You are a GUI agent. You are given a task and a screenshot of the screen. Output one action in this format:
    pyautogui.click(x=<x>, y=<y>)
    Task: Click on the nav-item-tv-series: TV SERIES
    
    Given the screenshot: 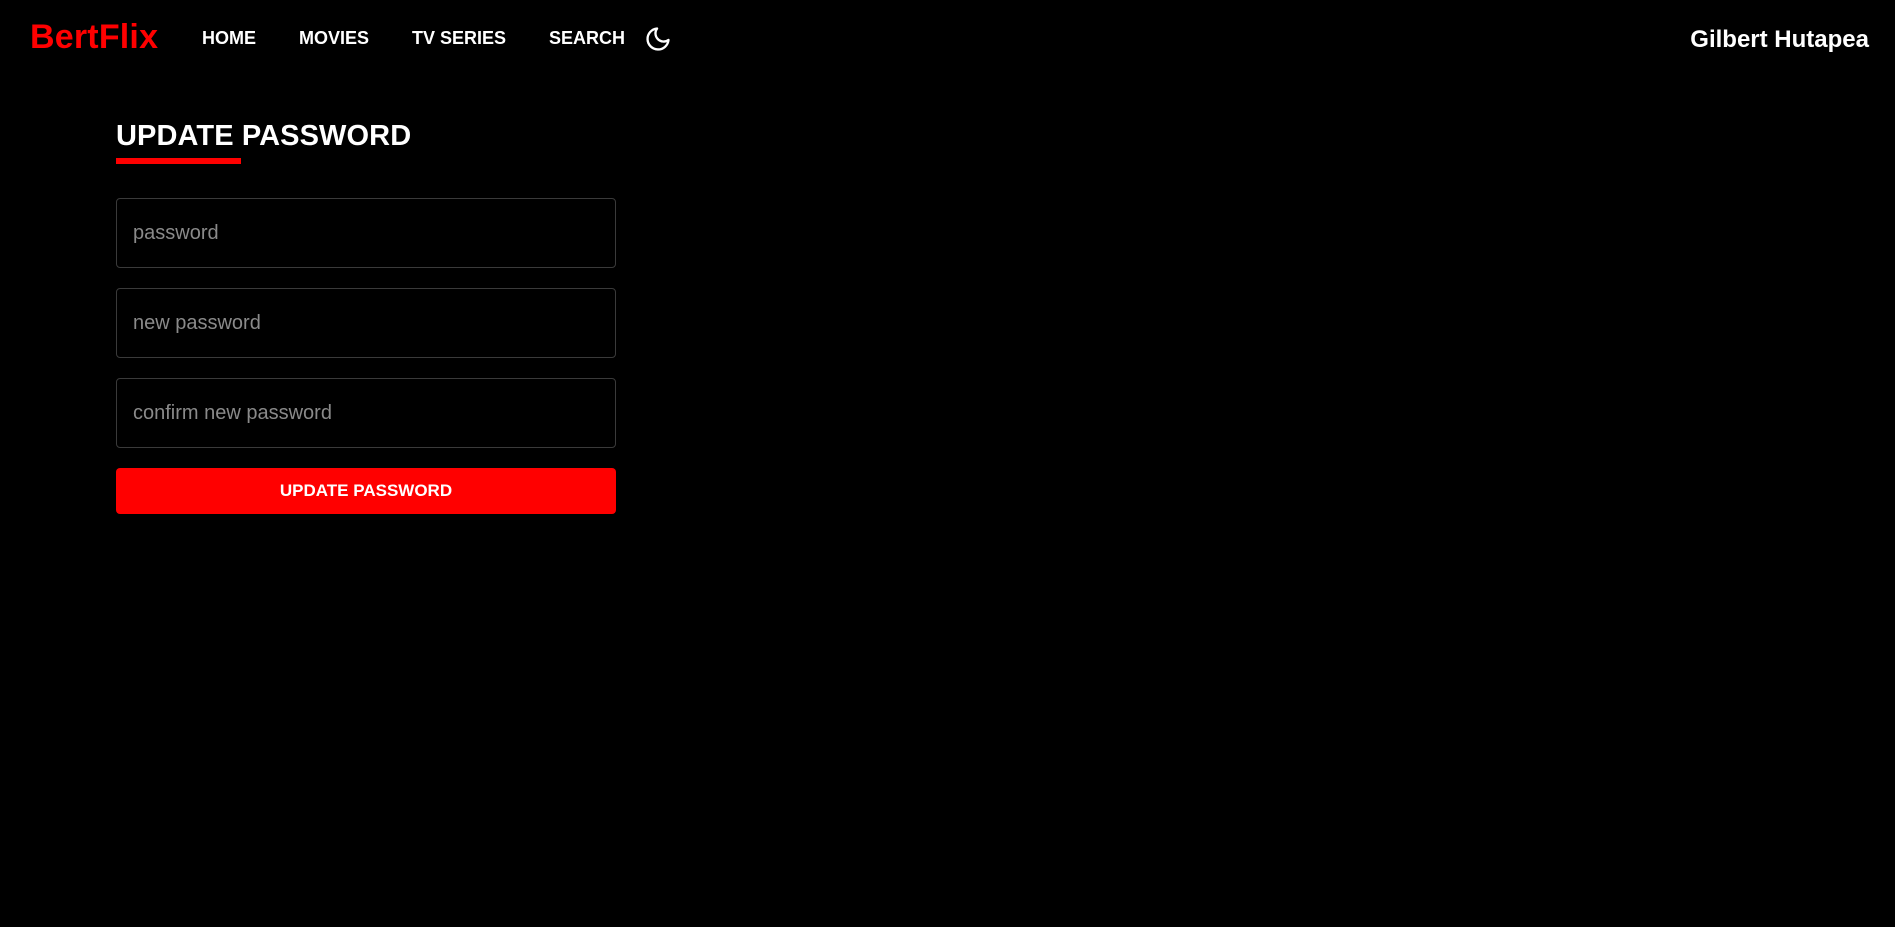 What is the action you would take?
    pyautogui.click(x=459, y=38)
    